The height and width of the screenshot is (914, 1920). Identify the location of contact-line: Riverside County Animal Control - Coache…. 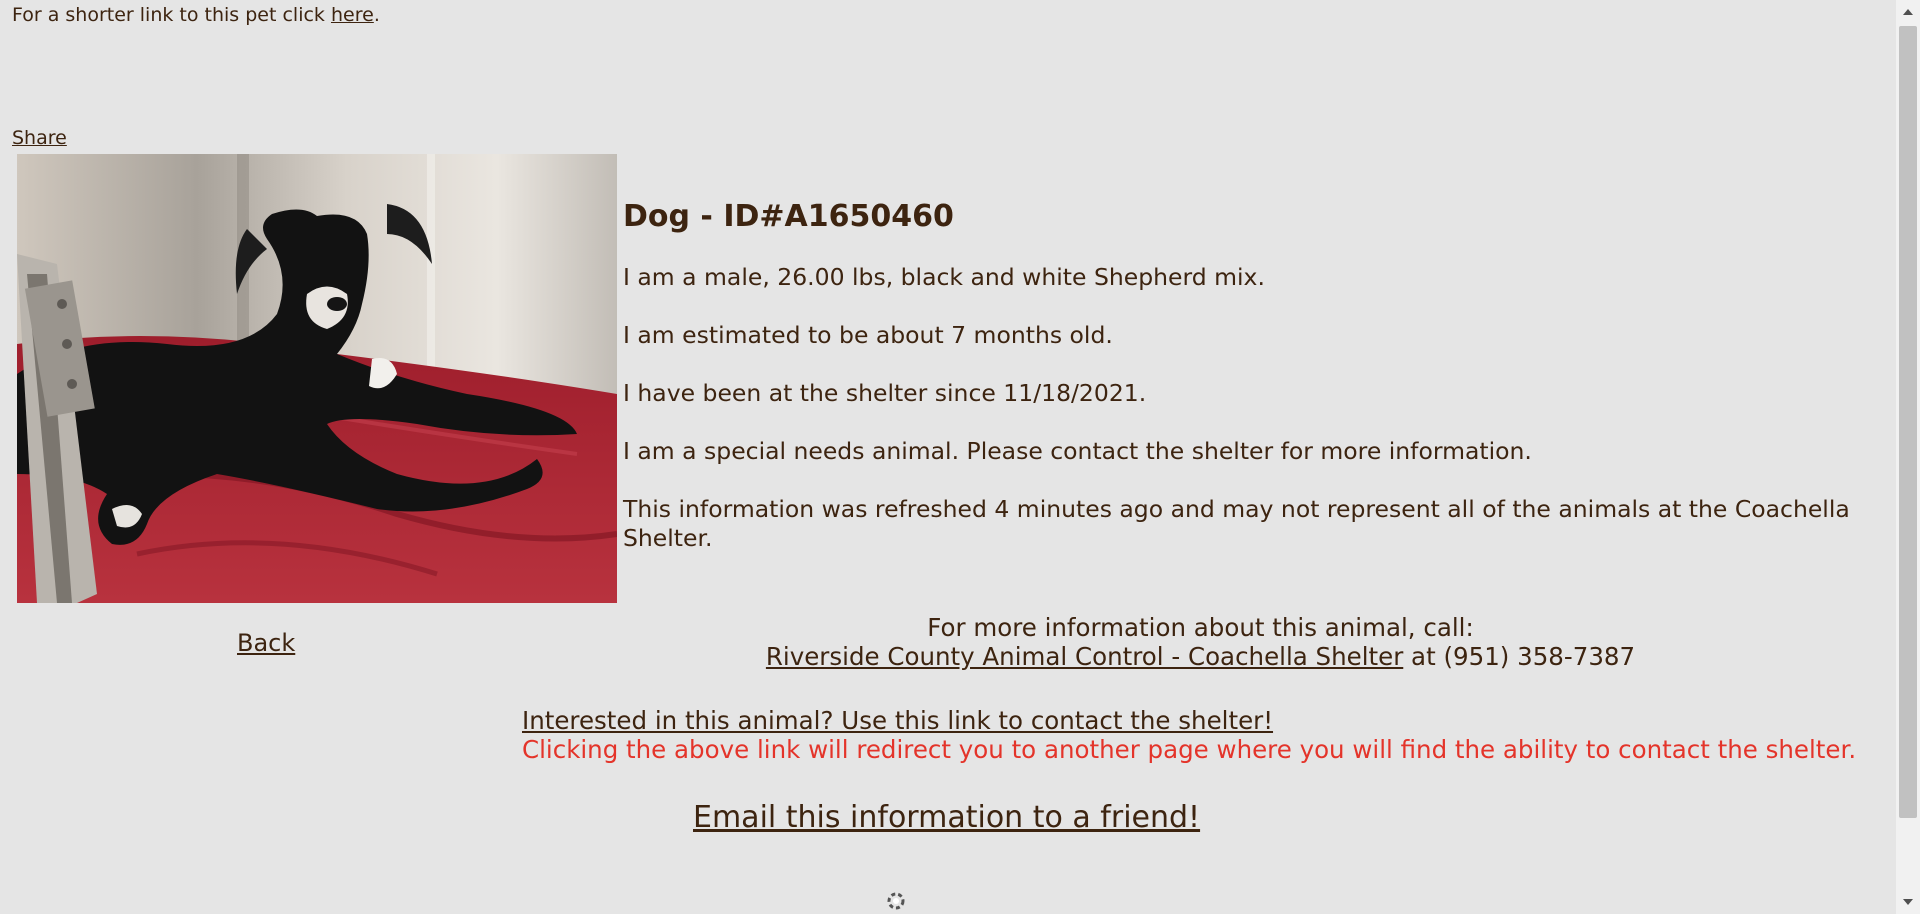
(1200, 656).